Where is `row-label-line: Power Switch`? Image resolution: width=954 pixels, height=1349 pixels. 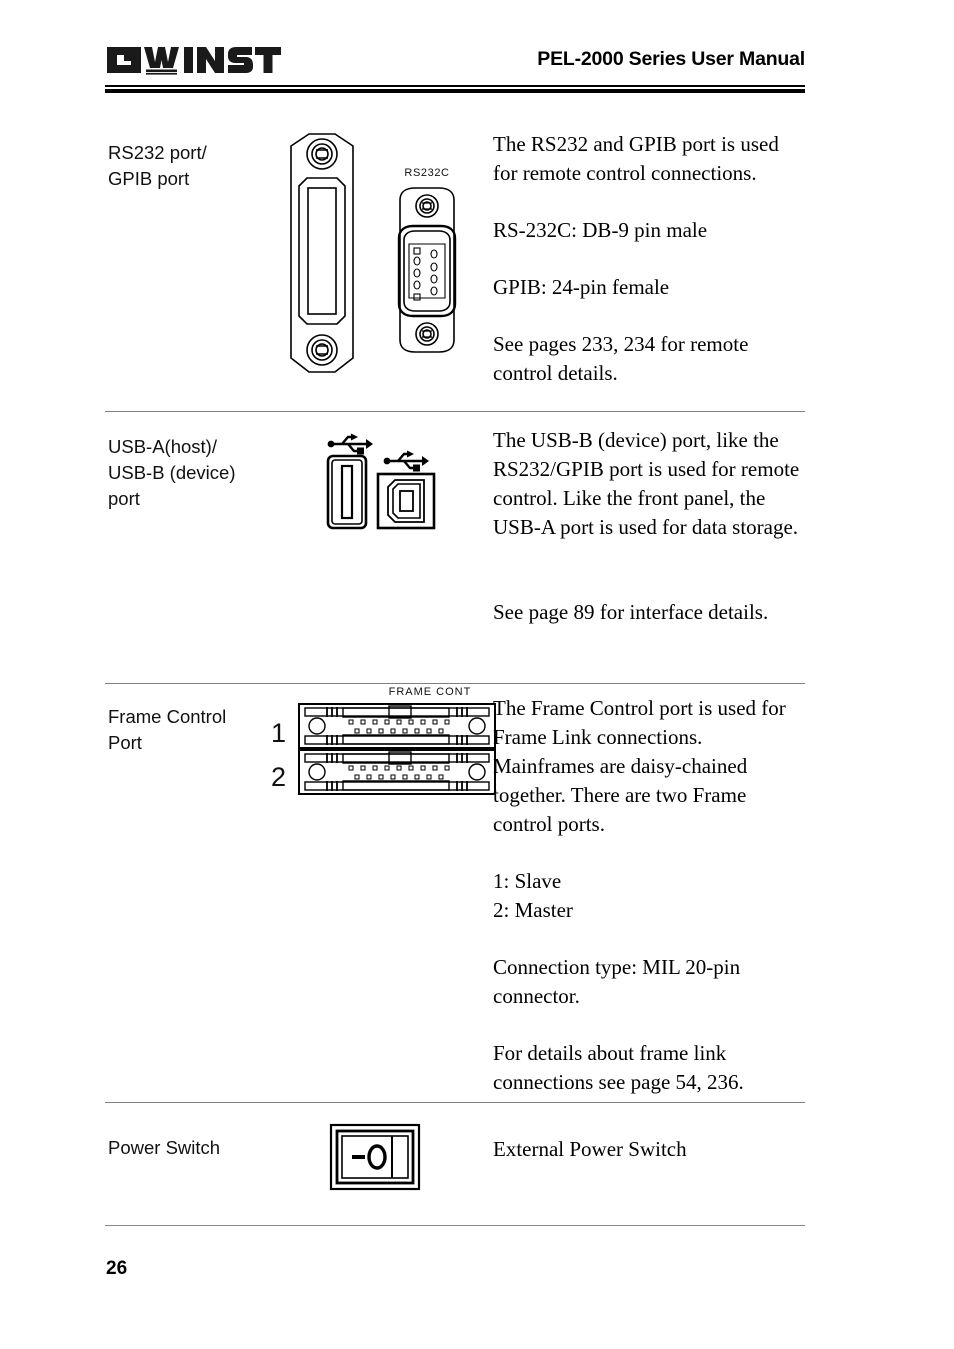 row-label-line: Power Switch is located at coordinates (164, 1147).